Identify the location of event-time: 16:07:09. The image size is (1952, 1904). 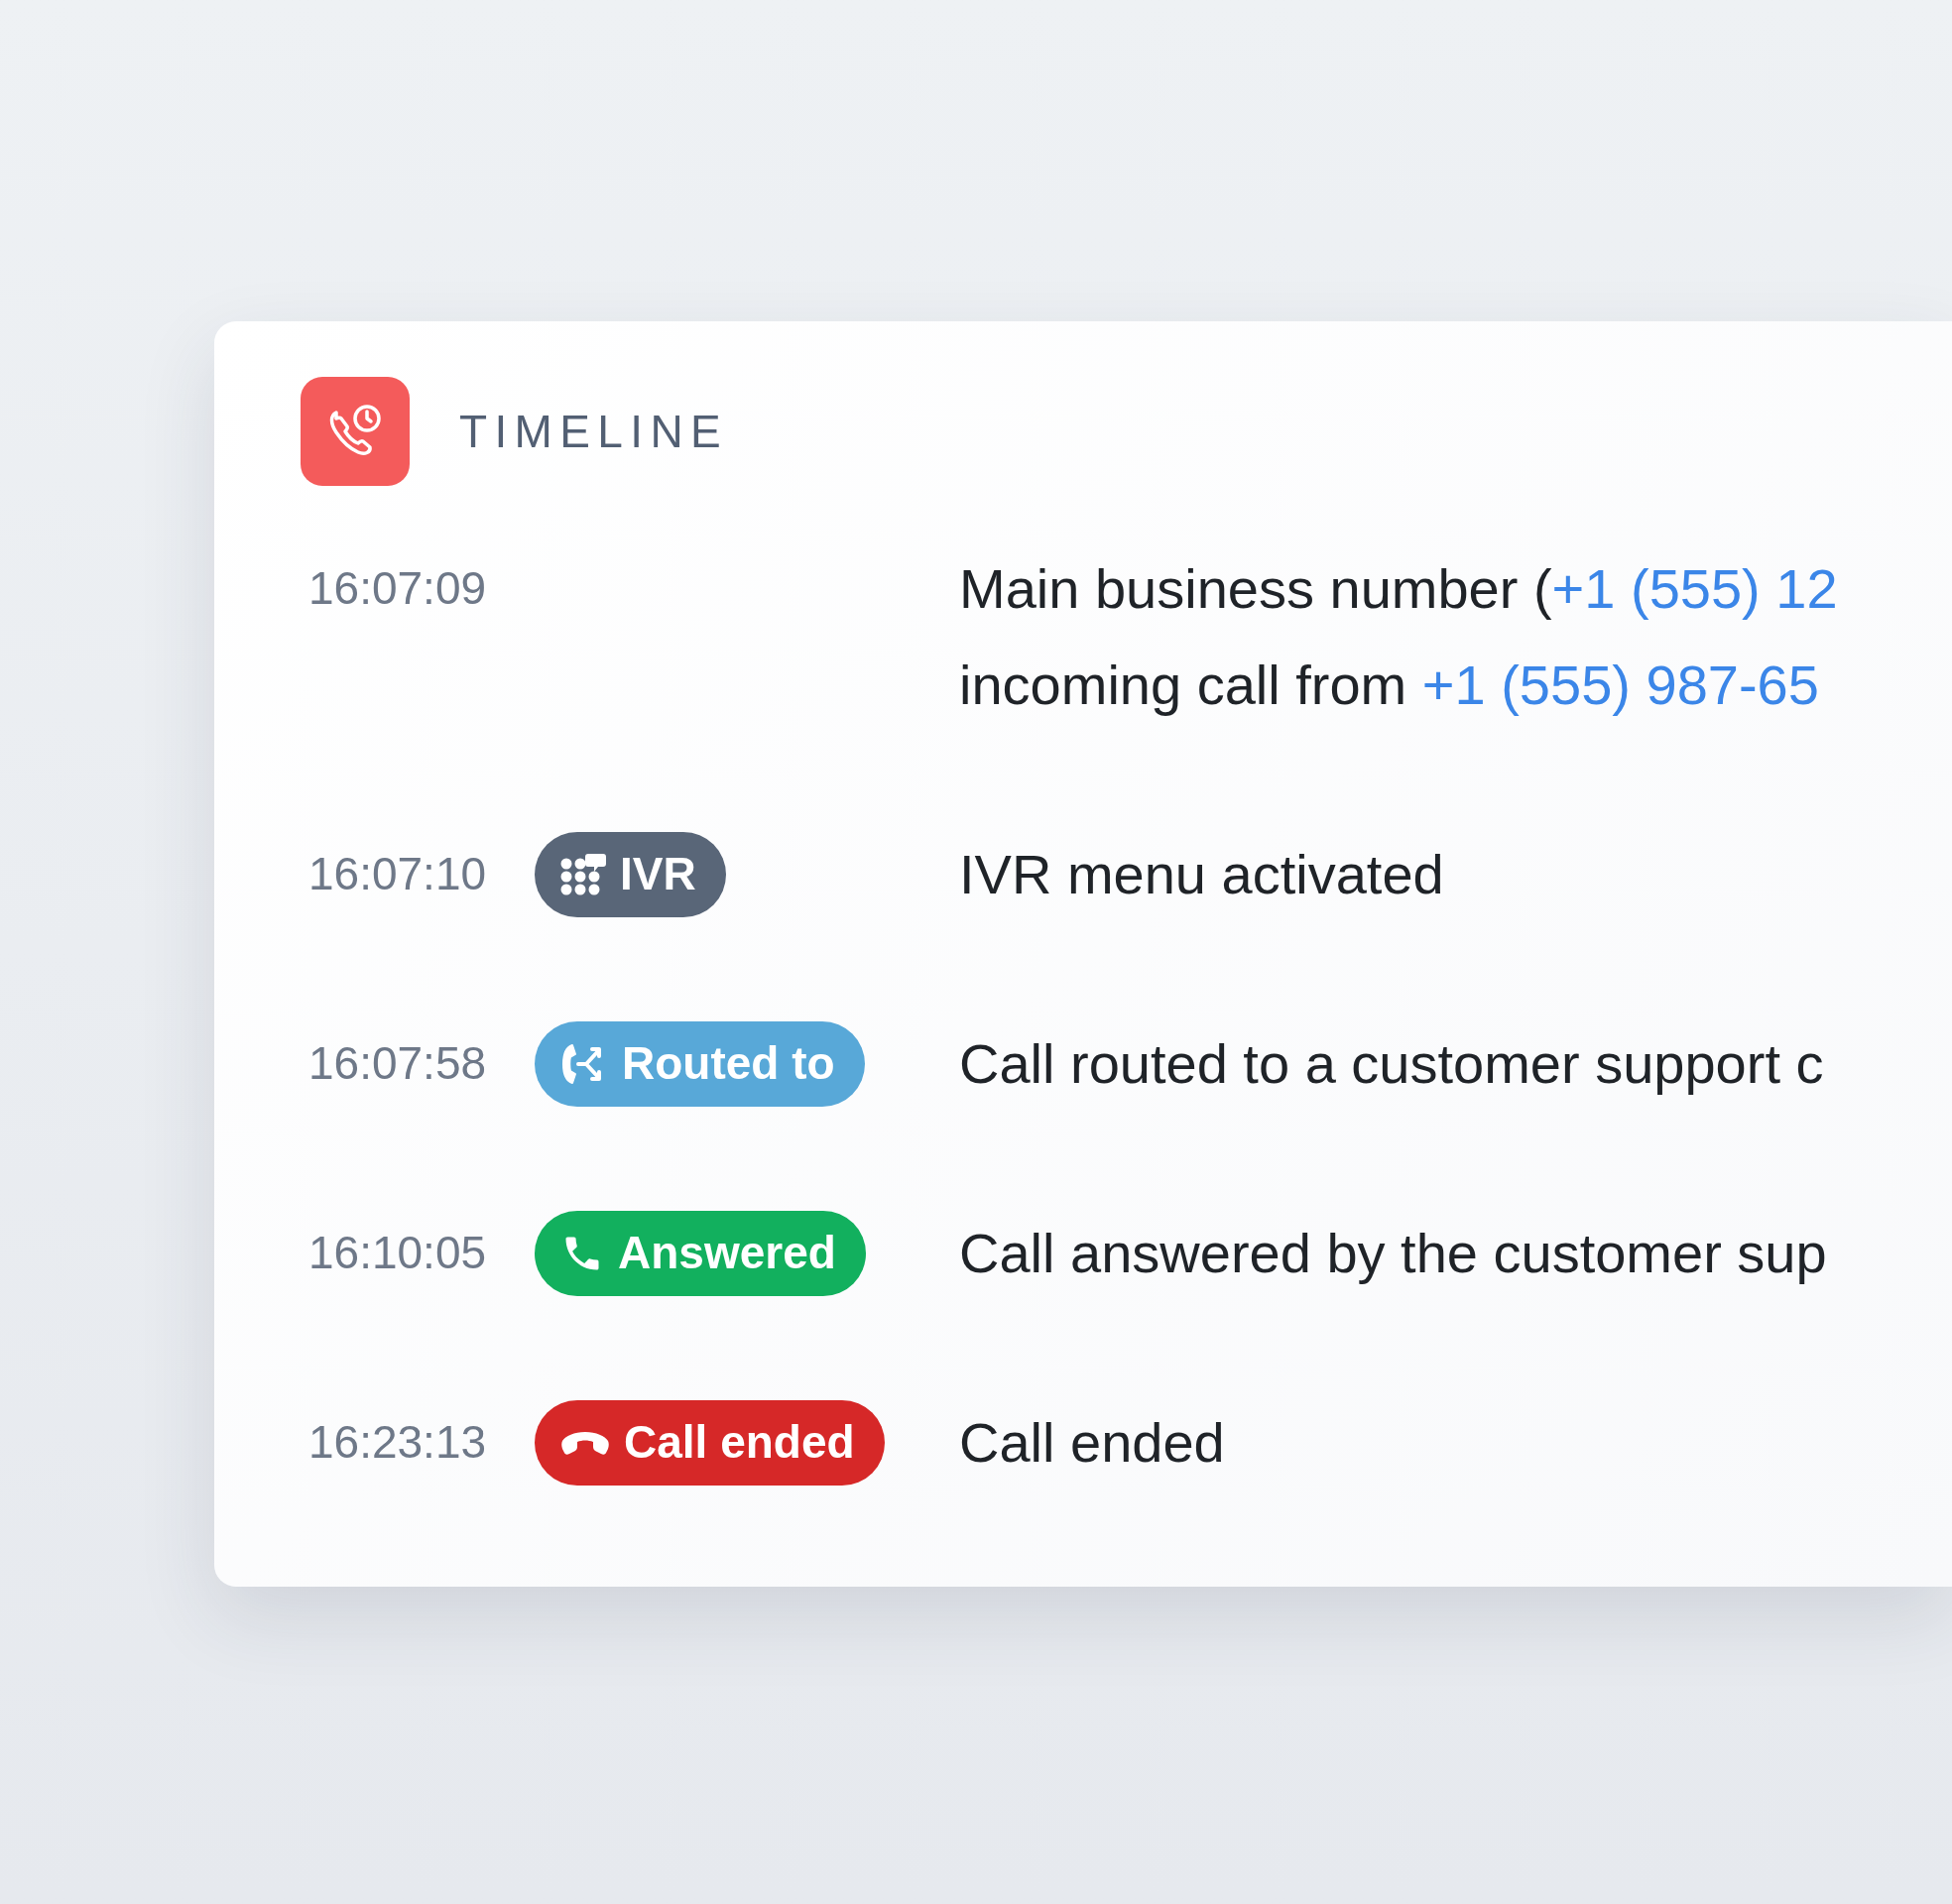
(397, 588).